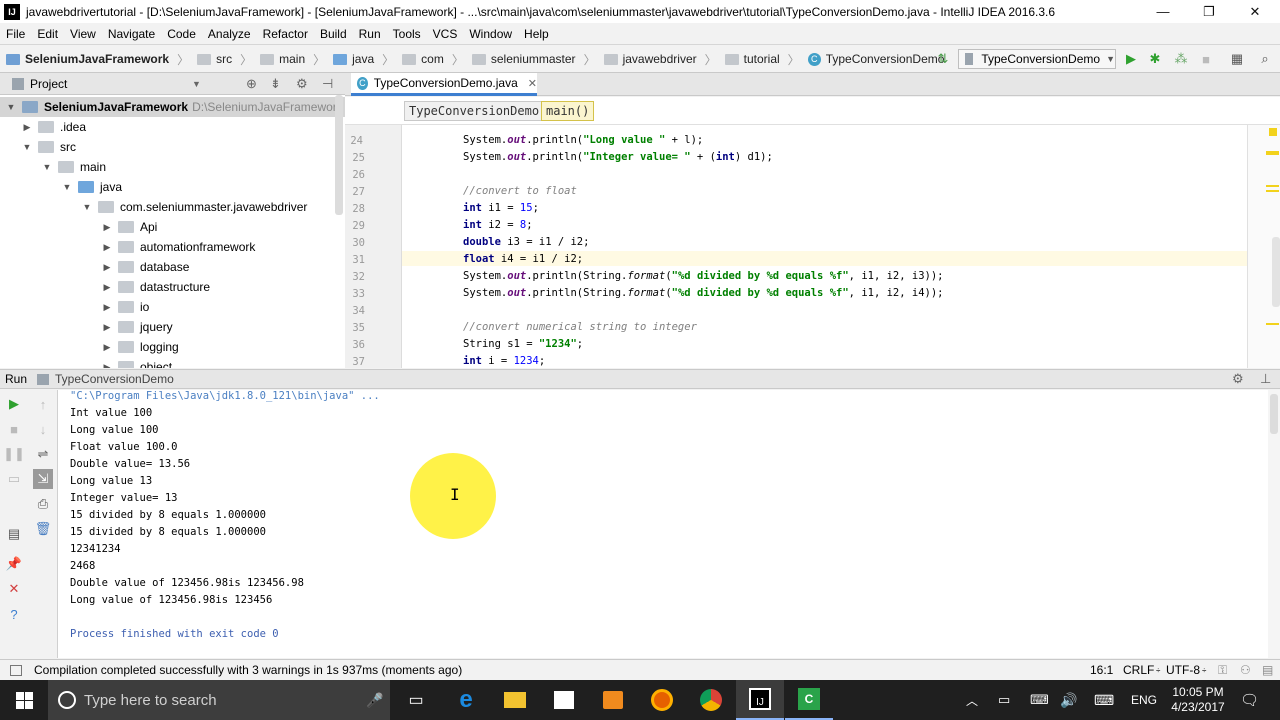  I want to click on tree-row-jquery: ▶ jquery, so click(137, 327).